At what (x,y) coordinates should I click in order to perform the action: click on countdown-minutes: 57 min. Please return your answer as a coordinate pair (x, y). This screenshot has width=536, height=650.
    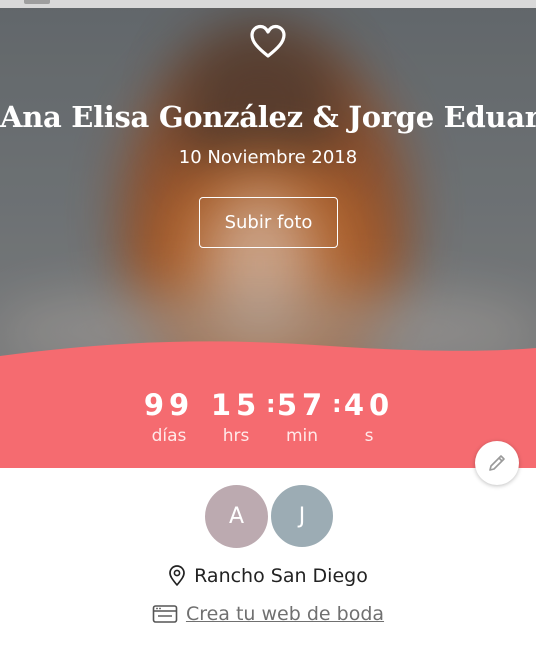
    Looking at the image, I should click on (302, 417).